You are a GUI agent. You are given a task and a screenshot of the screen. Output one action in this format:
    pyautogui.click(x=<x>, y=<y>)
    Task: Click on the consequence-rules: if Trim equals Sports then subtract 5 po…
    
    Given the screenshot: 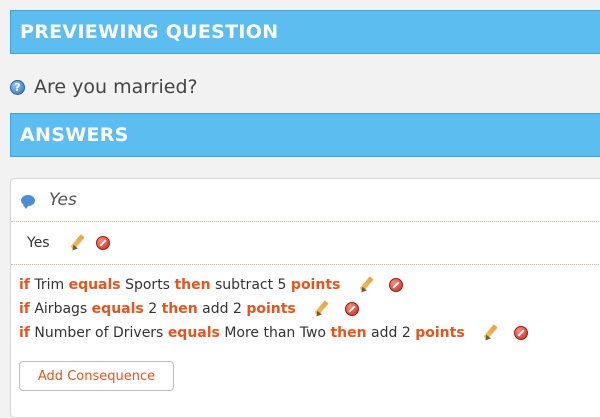 What is the action you would take?
    pyautogui.click(x=275, y=309)
    